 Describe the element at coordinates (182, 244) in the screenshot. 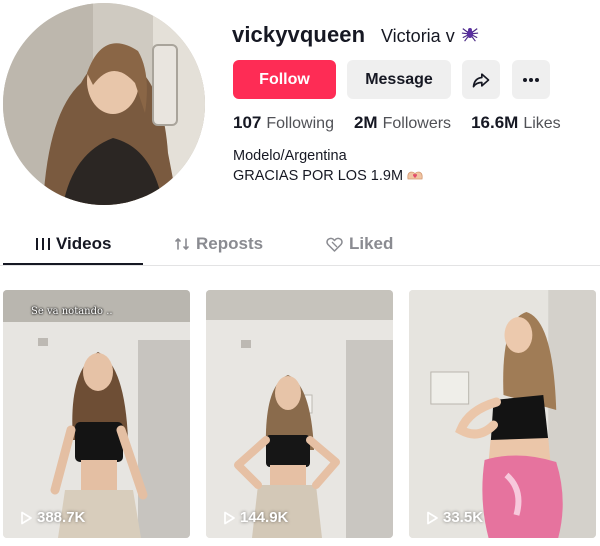

I see `repost-icon` at that location.